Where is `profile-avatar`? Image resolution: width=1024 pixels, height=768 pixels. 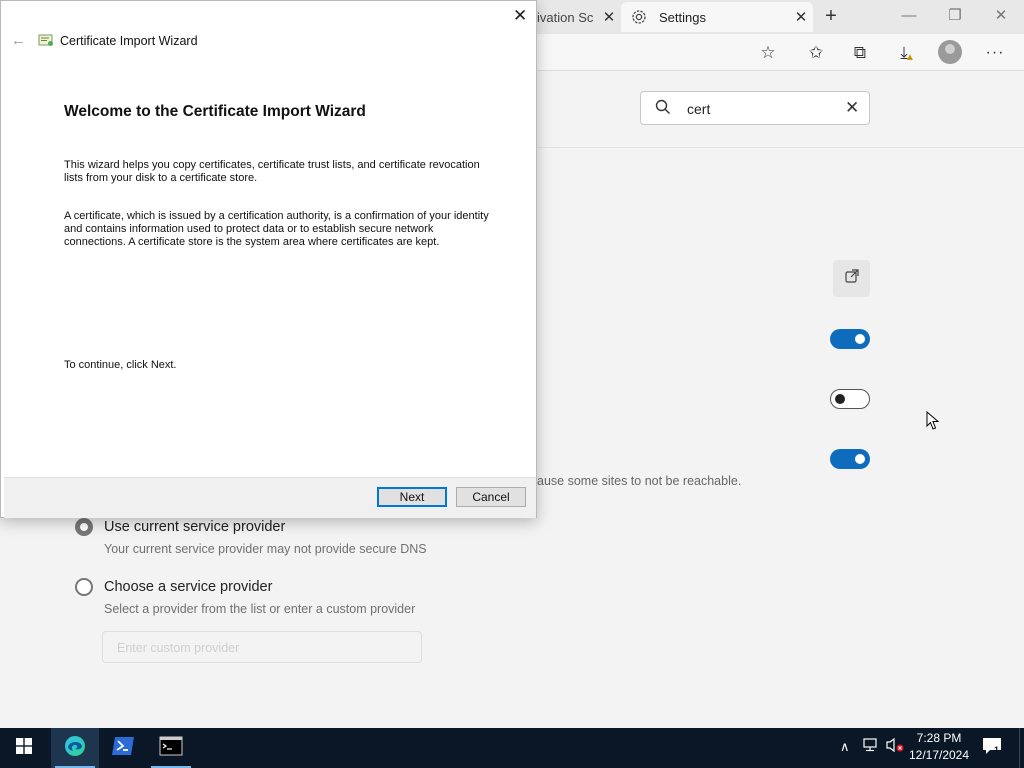 profile-avatar is located at coordinates (950, 52).